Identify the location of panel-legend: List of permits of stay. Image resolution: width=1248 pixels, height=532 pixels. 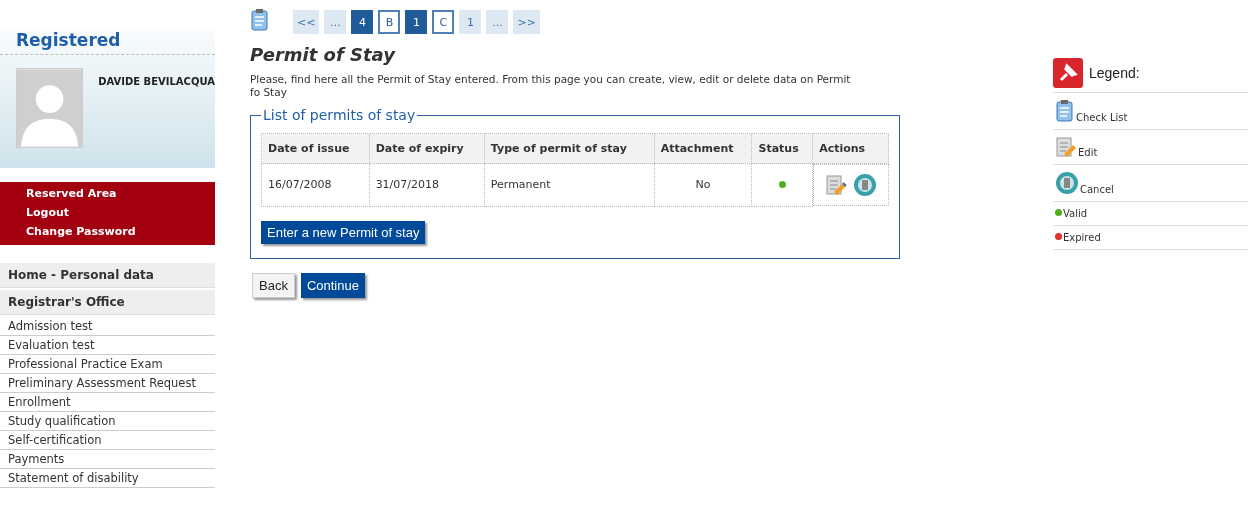
(339, 115).